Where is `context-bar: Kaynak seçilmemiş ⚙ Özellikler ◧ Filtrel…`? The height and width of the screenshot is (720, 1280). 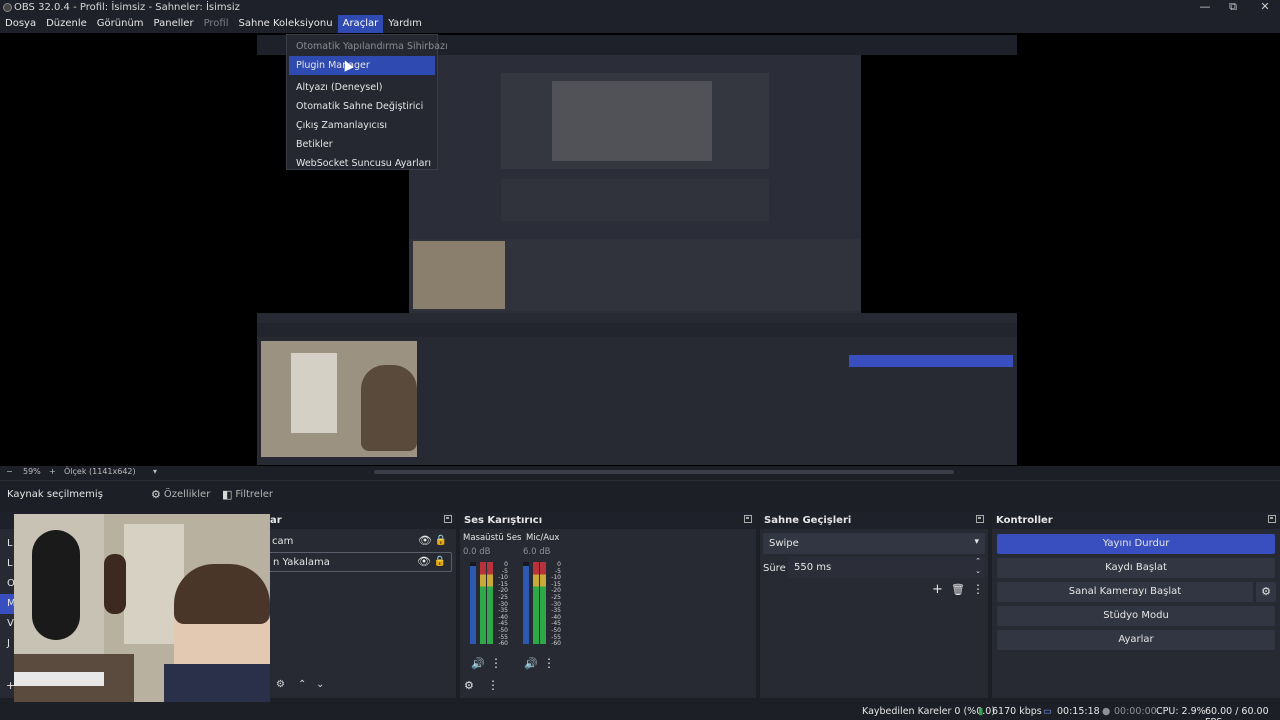
context-bar: Kaynak seçilmemiş ⚙ Özellikler ◧ Filtrel… is located at coordinates (640, 494).